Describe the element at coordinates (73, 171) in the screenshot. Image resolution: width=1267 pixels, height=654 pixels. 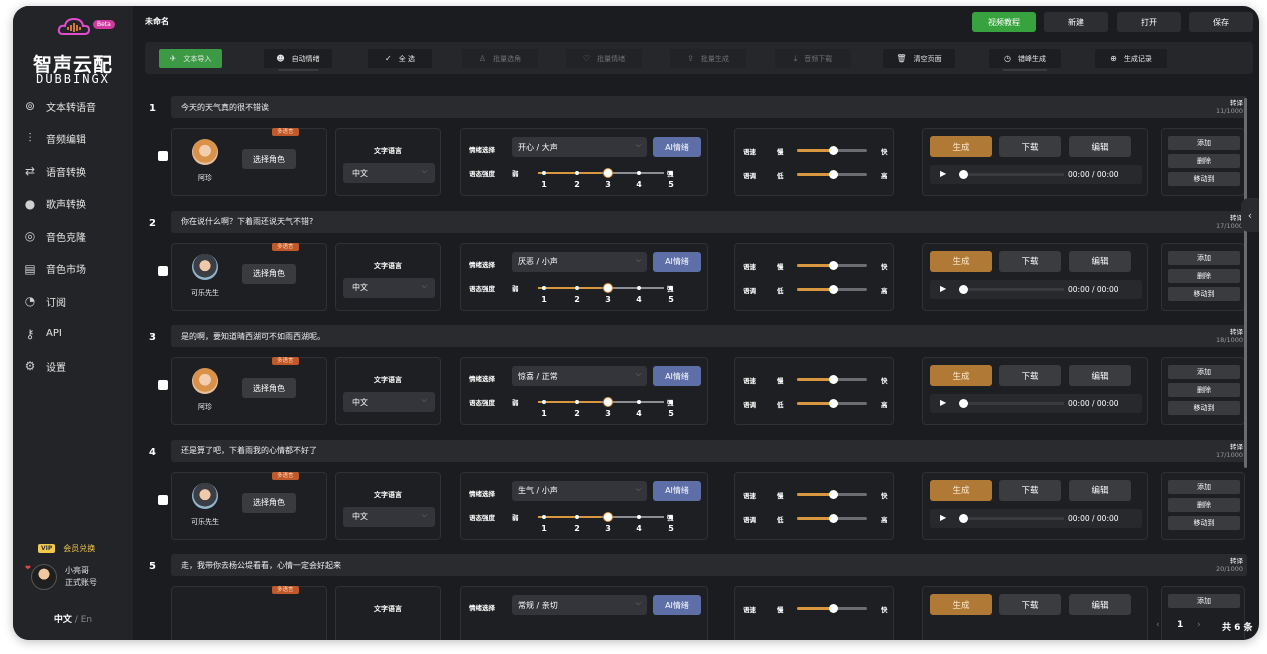
I see `sidebar-item-voice-convert: ⇄ 语音转换` at that location.